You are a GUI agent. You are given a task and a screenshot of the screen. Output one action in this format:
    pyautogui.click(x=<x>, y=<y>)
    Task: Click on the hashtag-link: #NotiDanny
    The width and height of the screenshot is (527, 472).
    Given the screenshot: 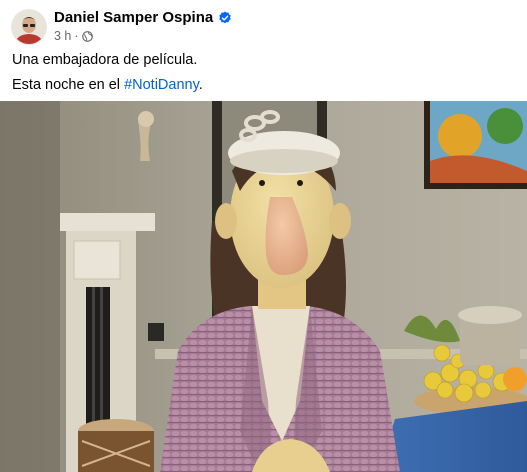 What is the action you would take?
    pyautogui.click(x=161, y=85)
    